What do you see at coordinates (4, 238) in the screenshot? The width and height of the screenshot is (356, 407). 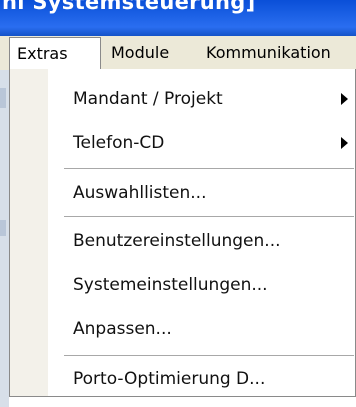 I see `background-window-edge` at bounding box center [4, 238].